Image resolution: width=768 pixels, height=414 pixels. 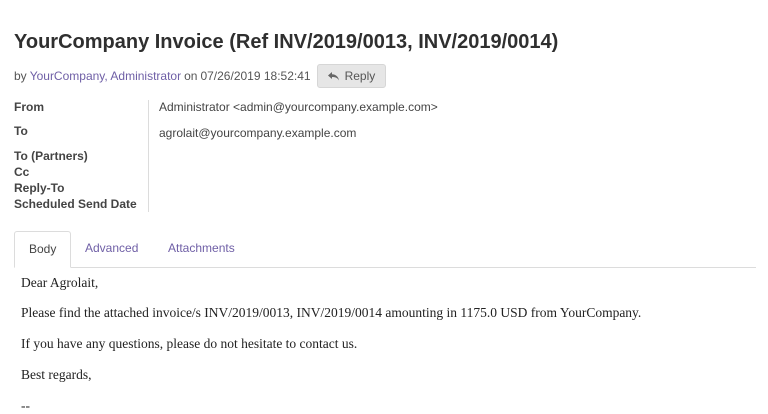 I want to click on to-partners-label: To (Partners), so click(x=51, y=156).